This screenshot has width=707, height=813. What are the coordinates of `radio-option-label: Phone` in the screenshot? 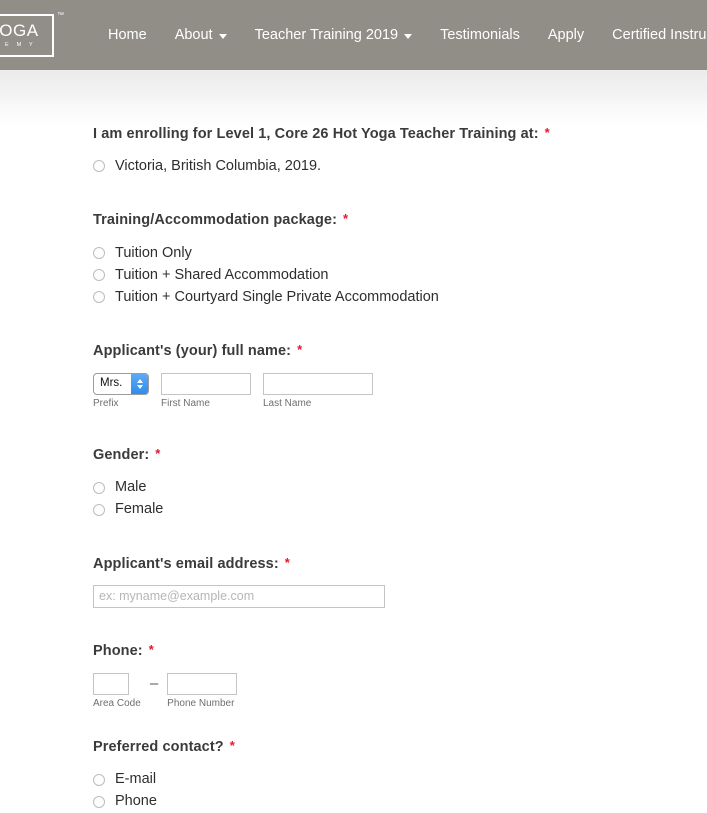 It's located at (136, 801).